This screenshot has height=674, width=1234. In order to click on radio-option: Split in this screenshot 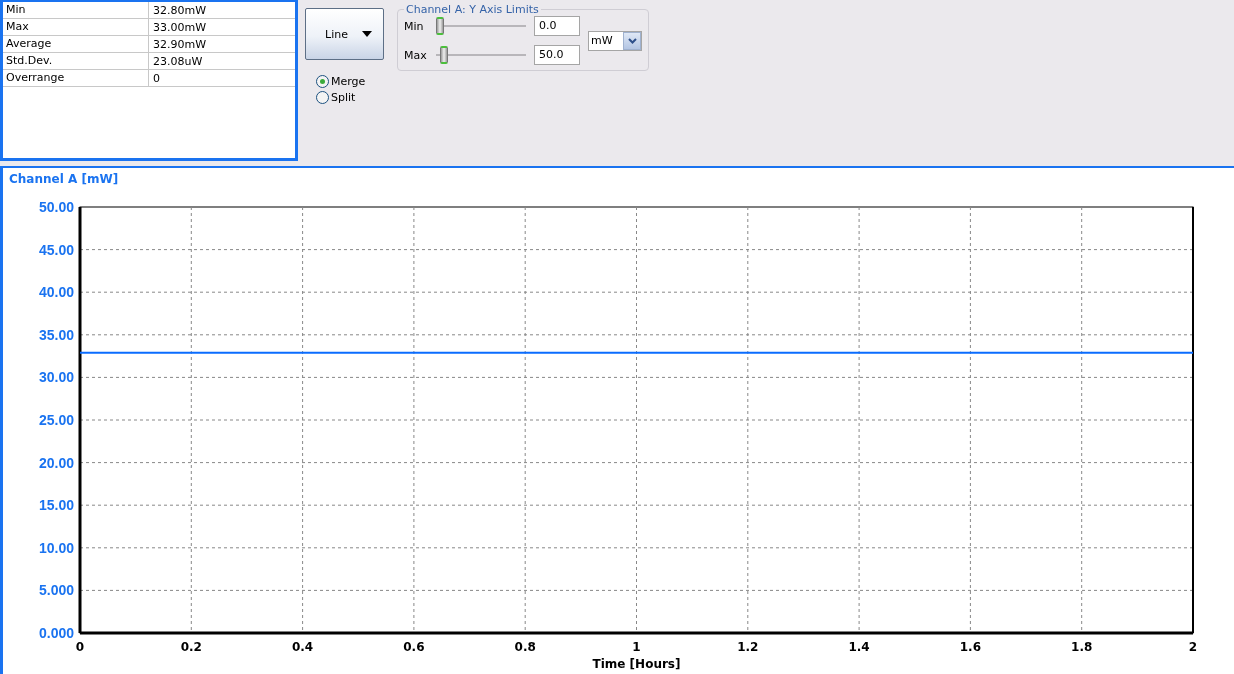, I will do `click(351, 97)`.